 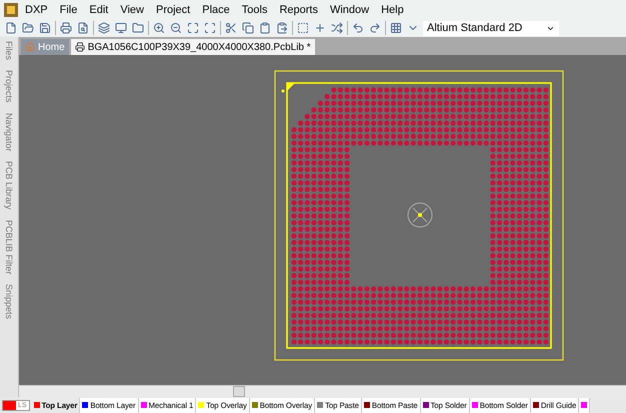 What do you see at coordinates (248, 28) in the screenshot?
I see `copy-icon` at bounding box center [248, 28].